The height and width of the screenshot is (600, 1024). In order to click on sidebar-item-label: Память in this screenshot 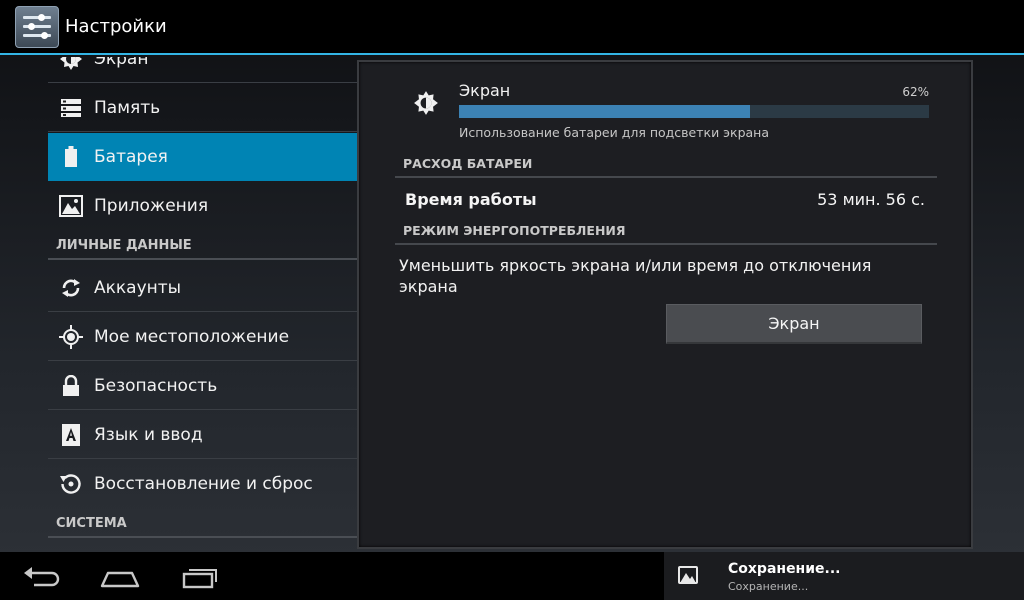, I will do `click(127, 107)`.